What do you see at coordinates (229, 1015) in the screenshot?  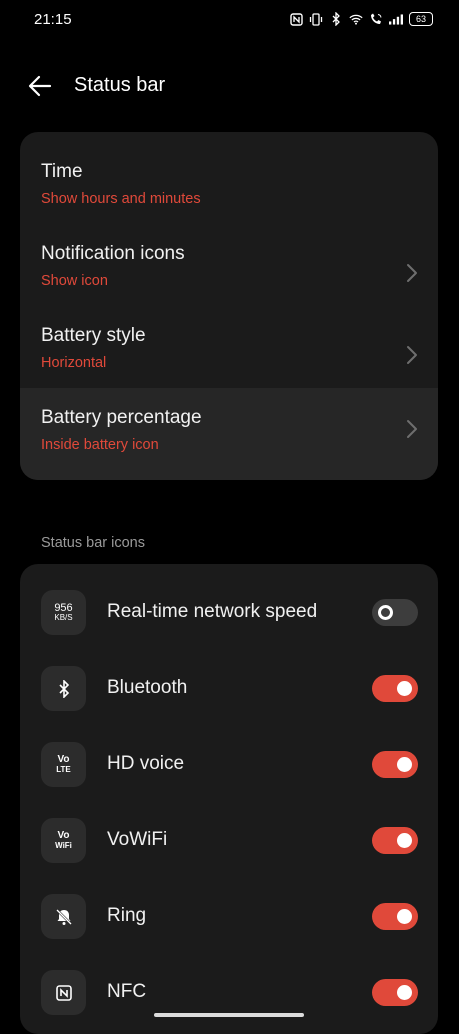 I see `home-indicator` at bounding box center [229, 1015].